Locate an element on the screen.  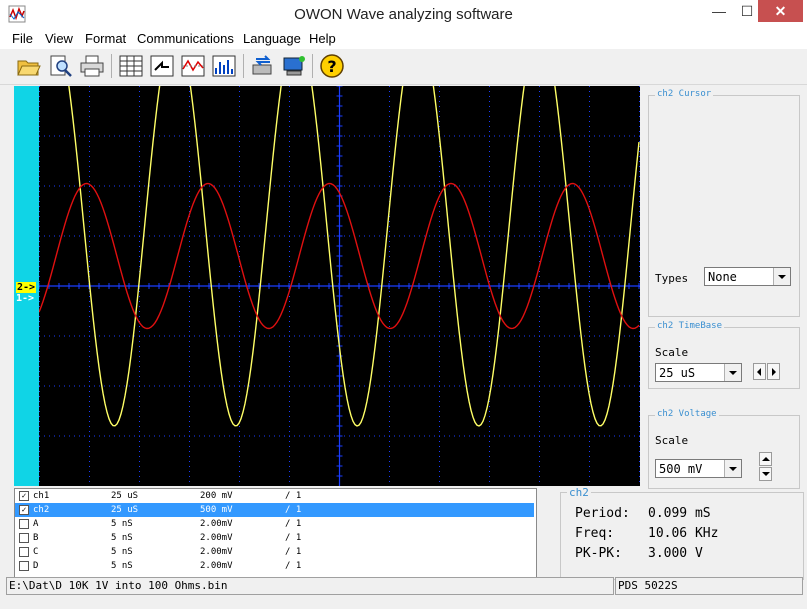
spectrum-icon is located at coordinates (224, 66).